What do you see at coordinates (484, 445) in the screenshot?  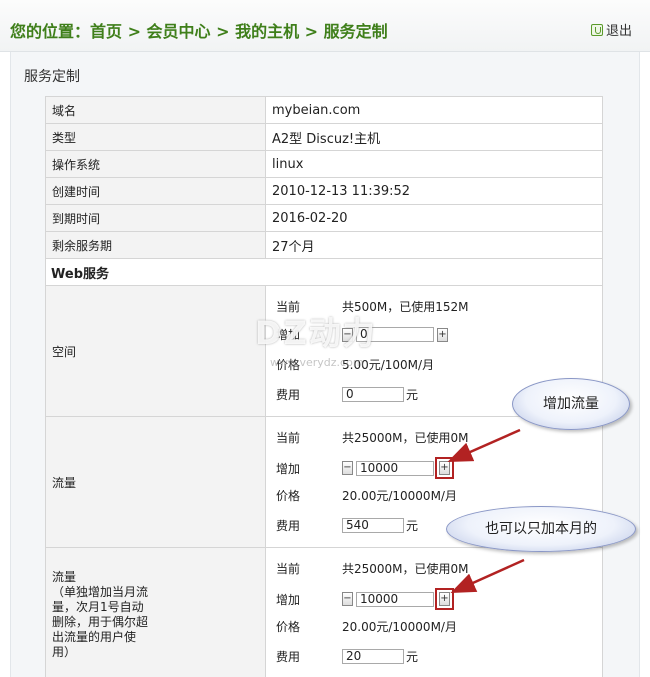 I see `arrow-to-traffic-plus` at bounding box center [484, 445].